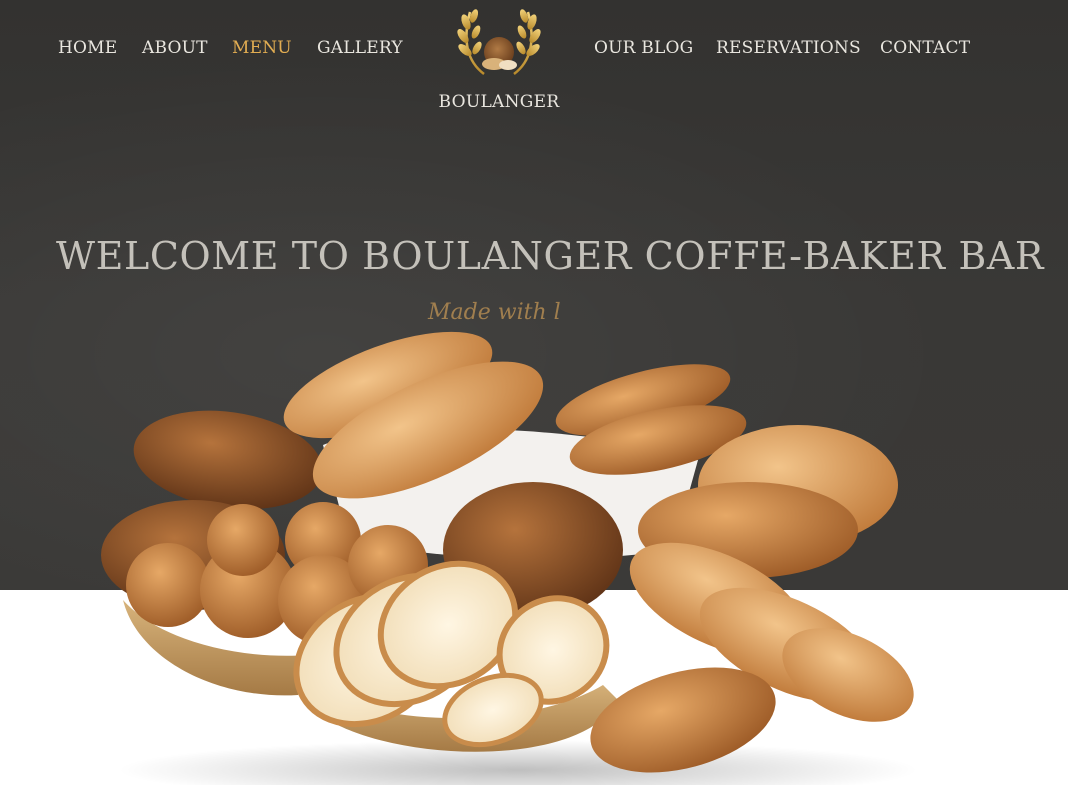  What do you see at coordinates (262, 48) in the screenshot?
I see `nav-menu: MENU` at bounding box center [262, 48].